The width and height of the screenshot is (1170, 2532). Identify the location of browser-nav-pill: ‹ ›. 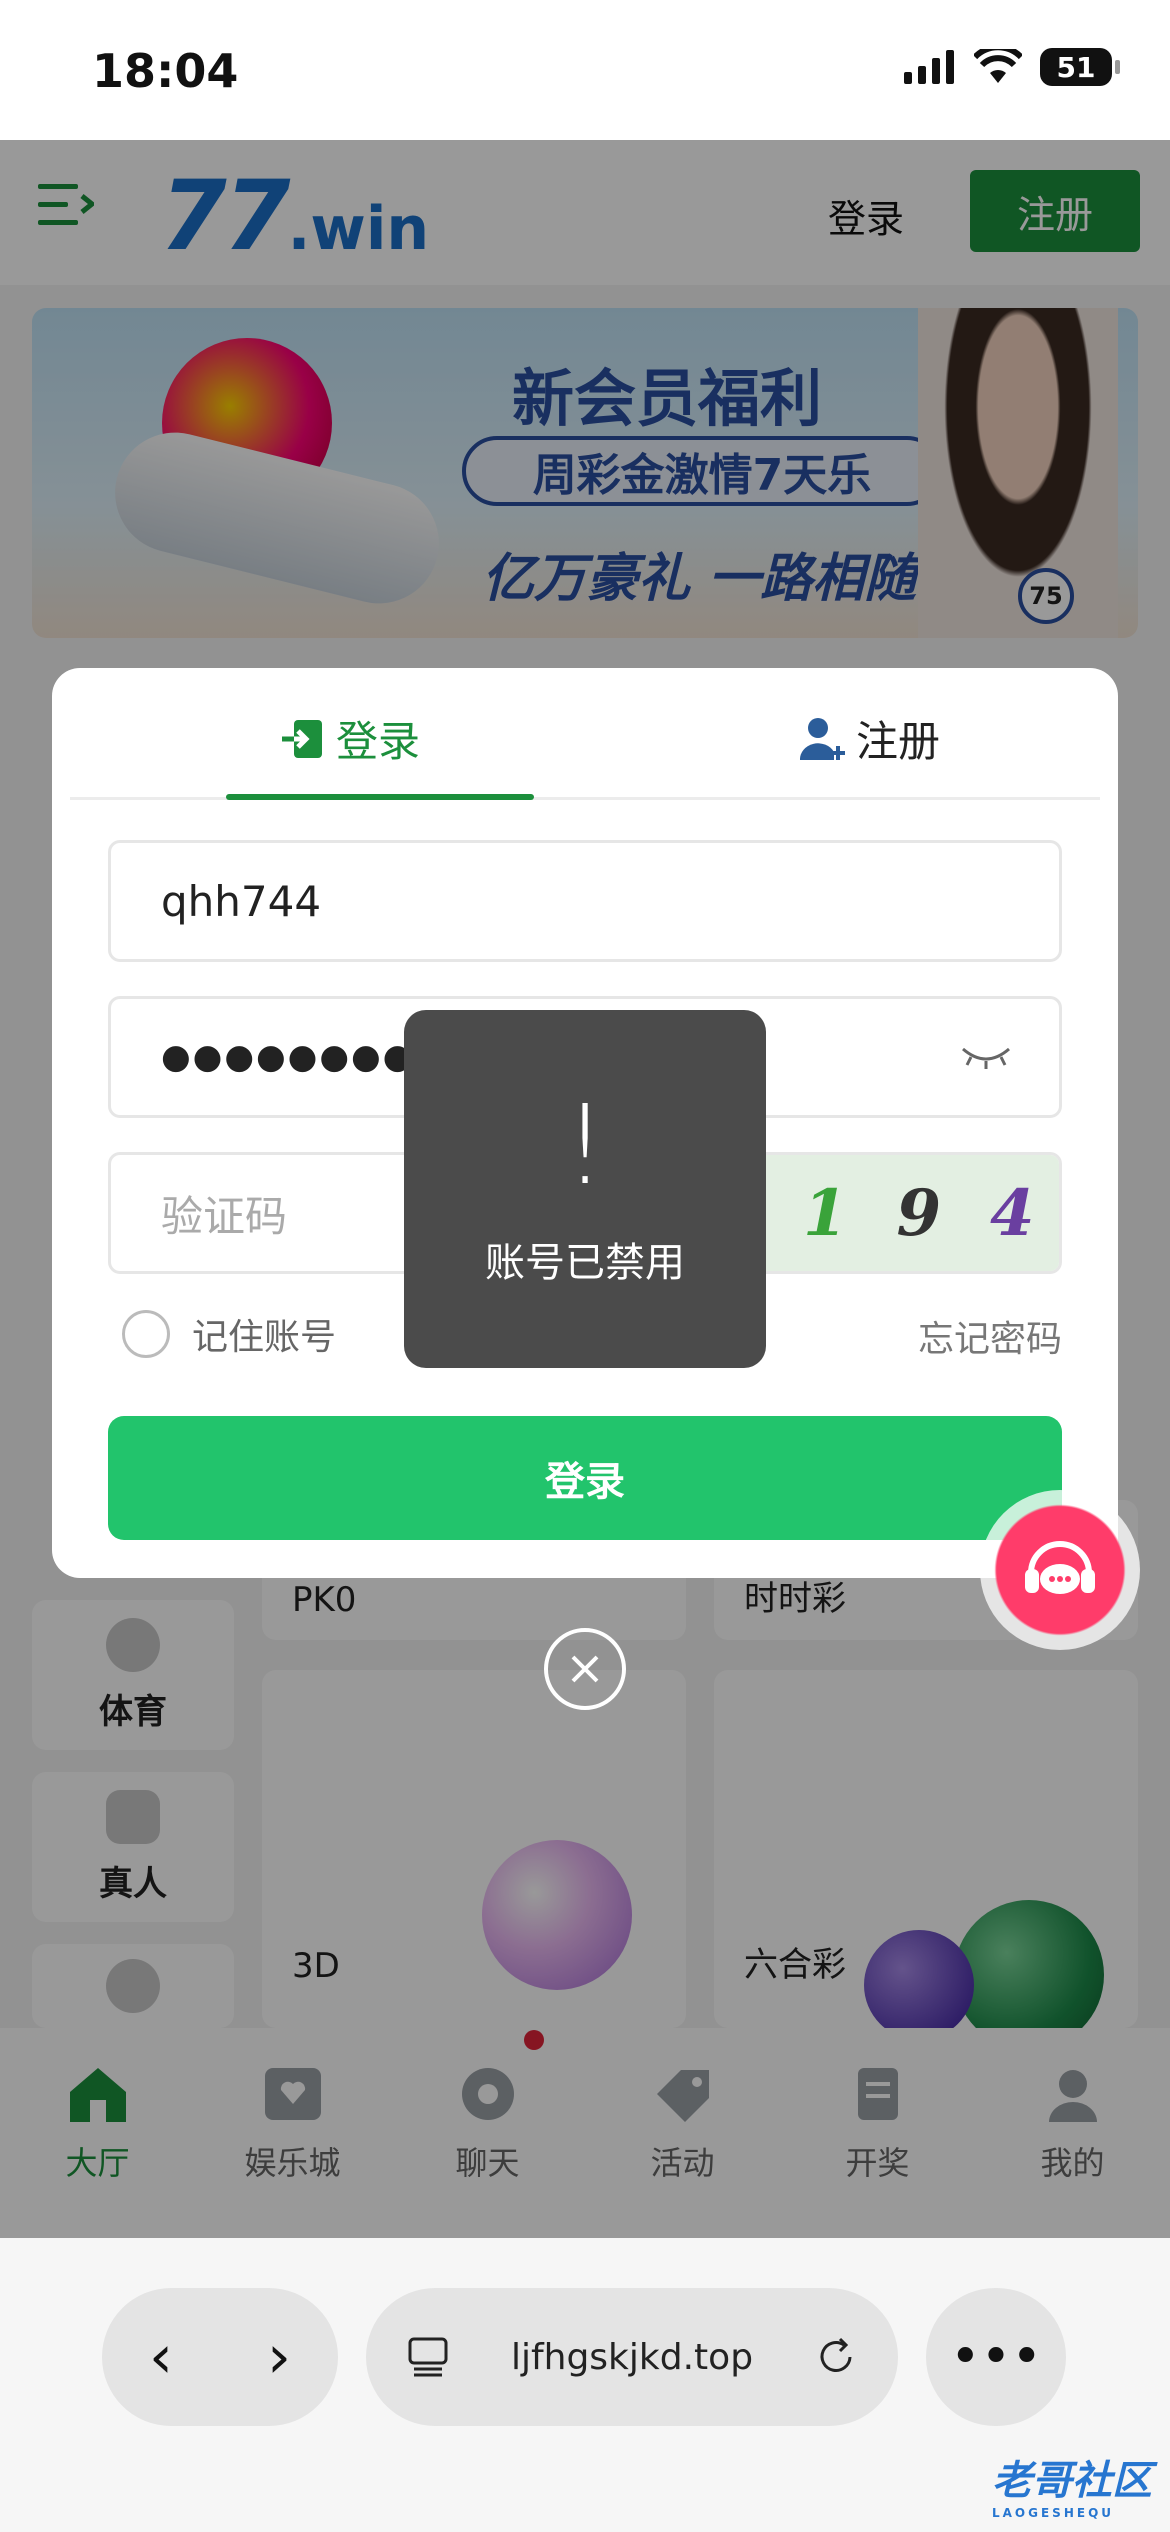
(220, 2357).